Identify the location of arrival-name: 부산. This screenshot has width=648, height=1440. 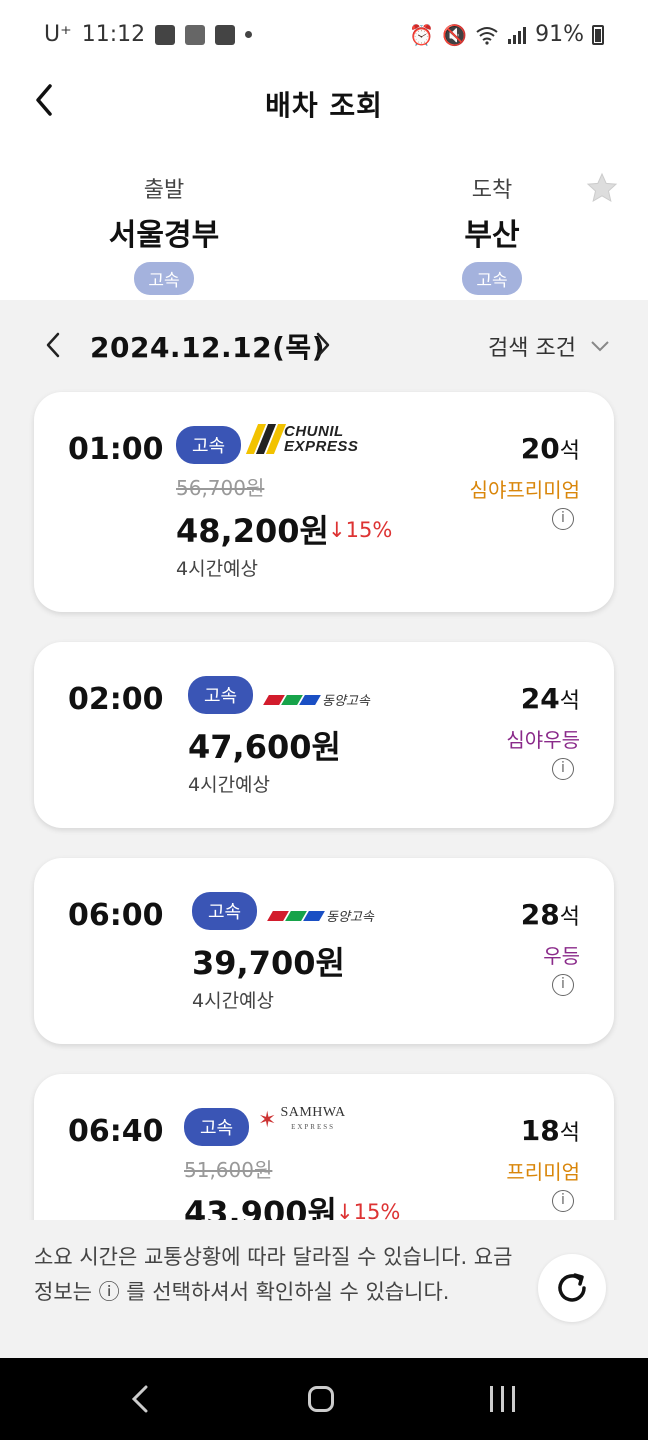
(492, 235).